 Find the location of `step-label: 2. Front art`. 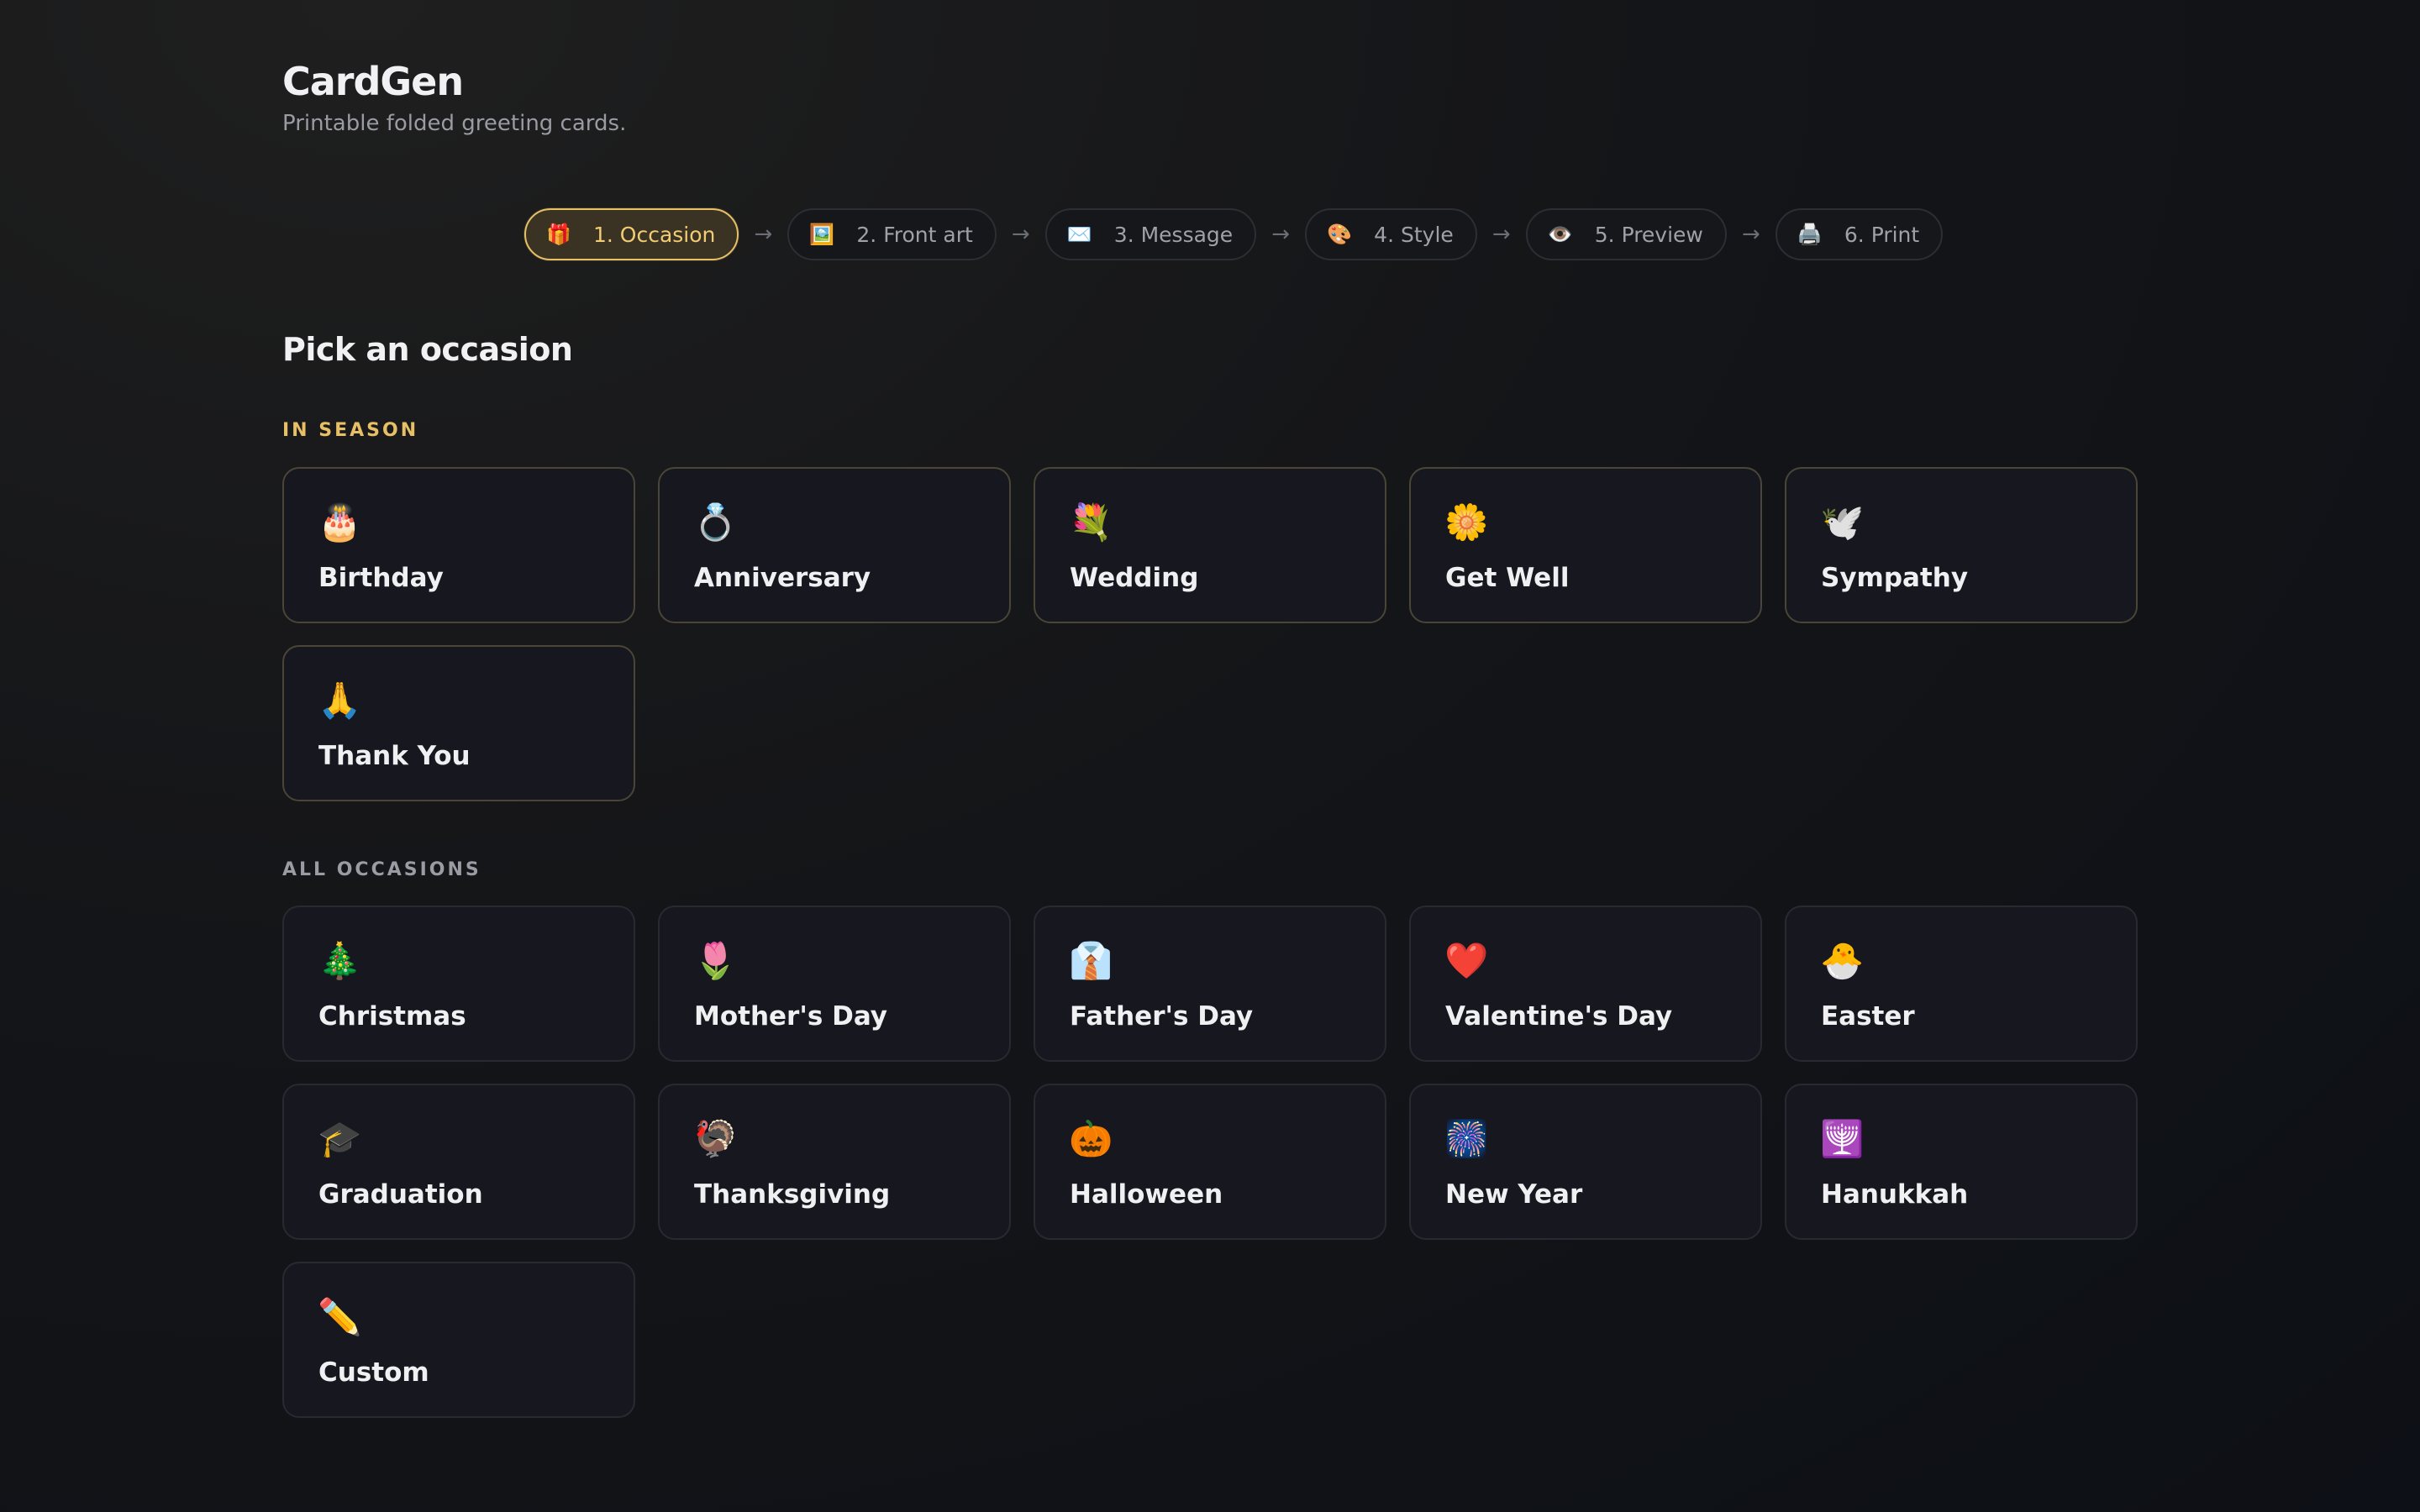

step-label: 2. Front art is located at coordinates (914, 234).